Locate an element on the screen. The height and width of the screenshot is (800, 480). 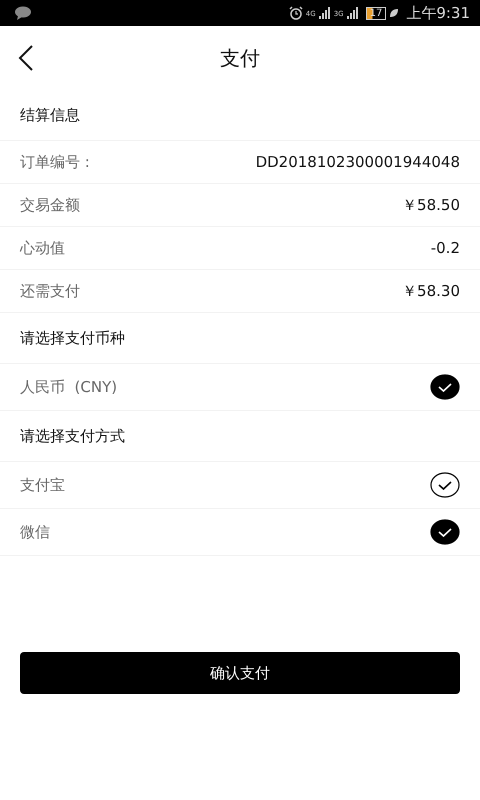
message-icon is located at coordinates (23, 13).